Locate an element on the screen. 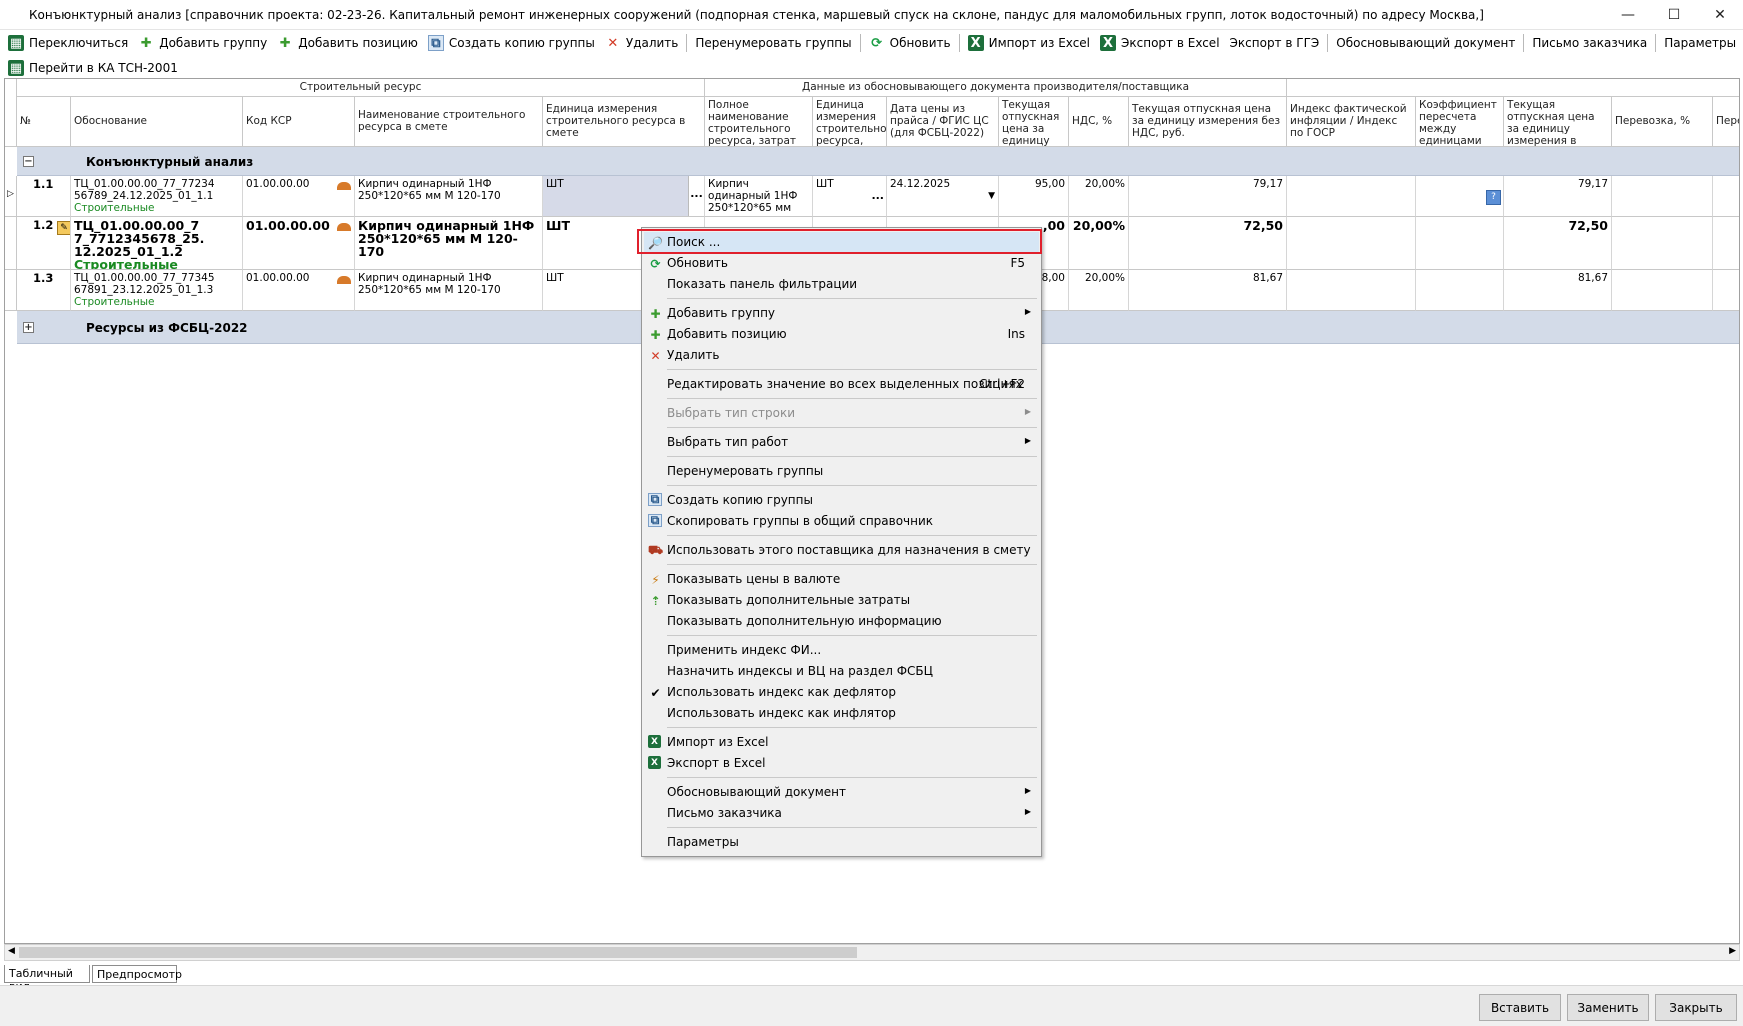  collapse-icon: − is located at coordinates (28, 161).